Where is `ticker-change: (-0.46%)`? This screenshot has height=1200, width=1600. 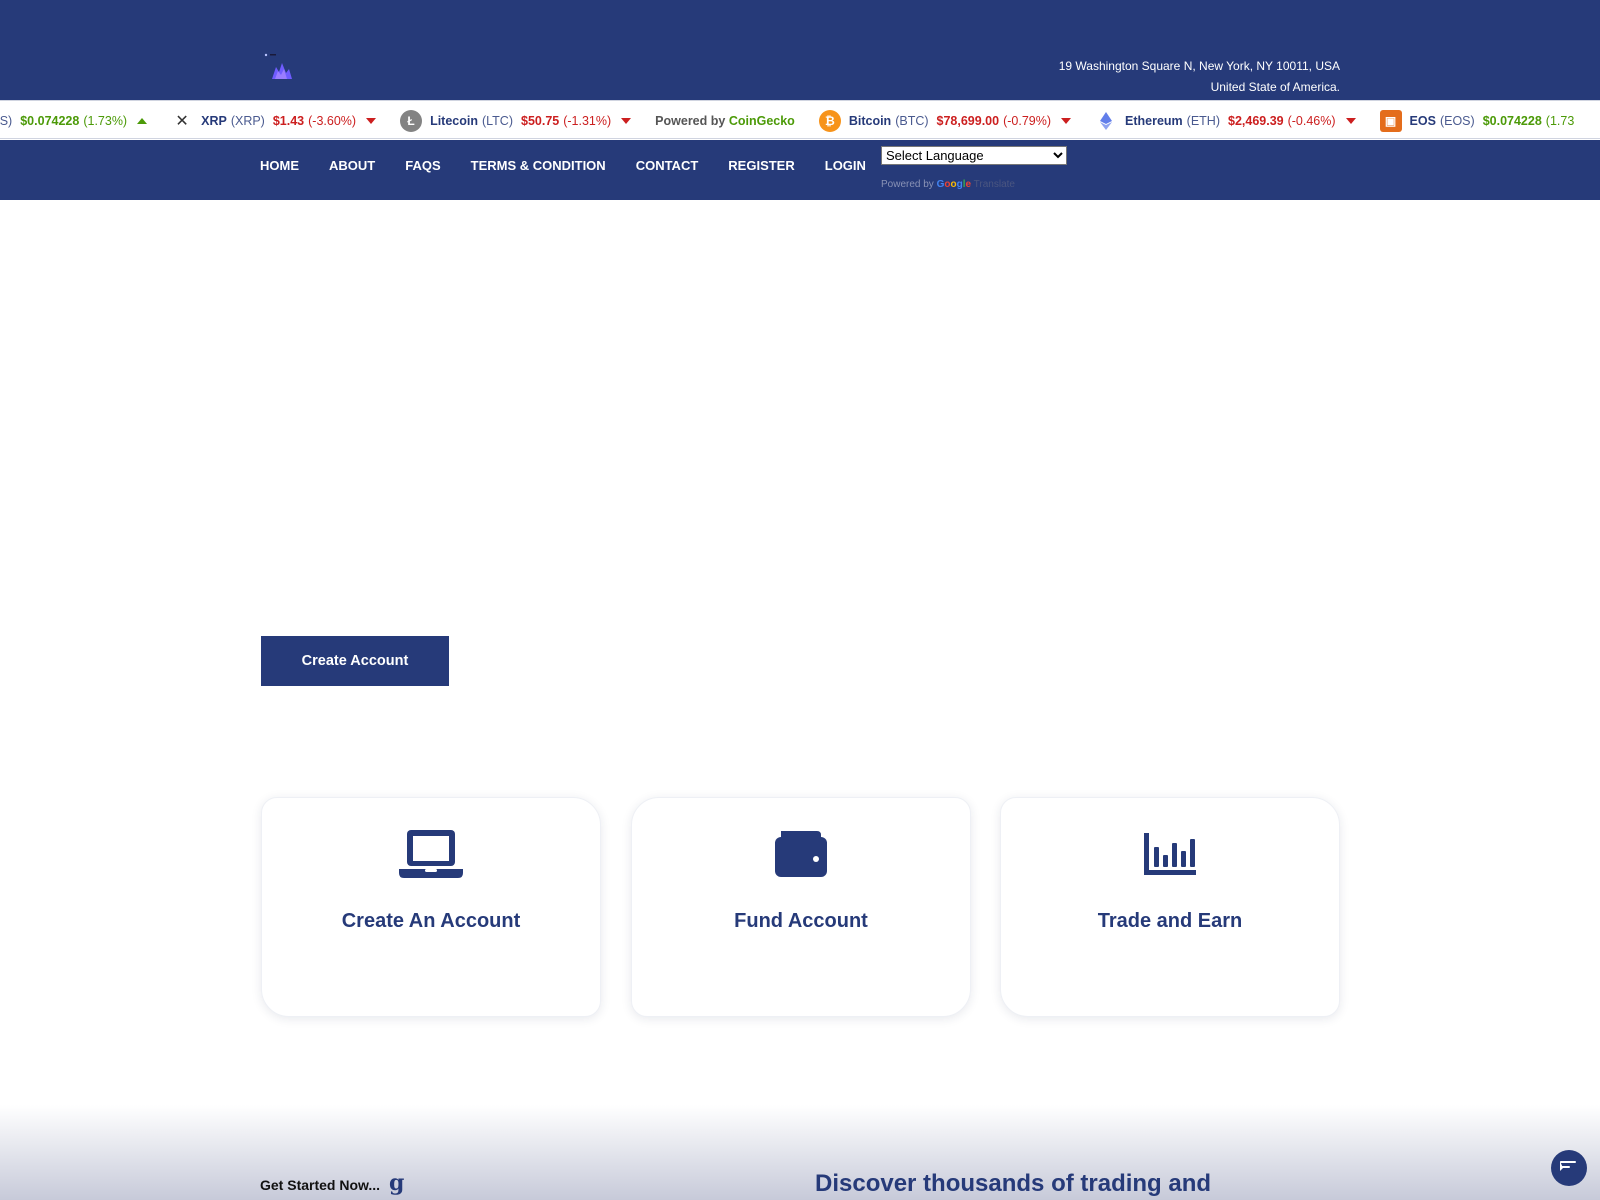
ticker-change: (-0.46%) is located at coordinates (1311, 120).